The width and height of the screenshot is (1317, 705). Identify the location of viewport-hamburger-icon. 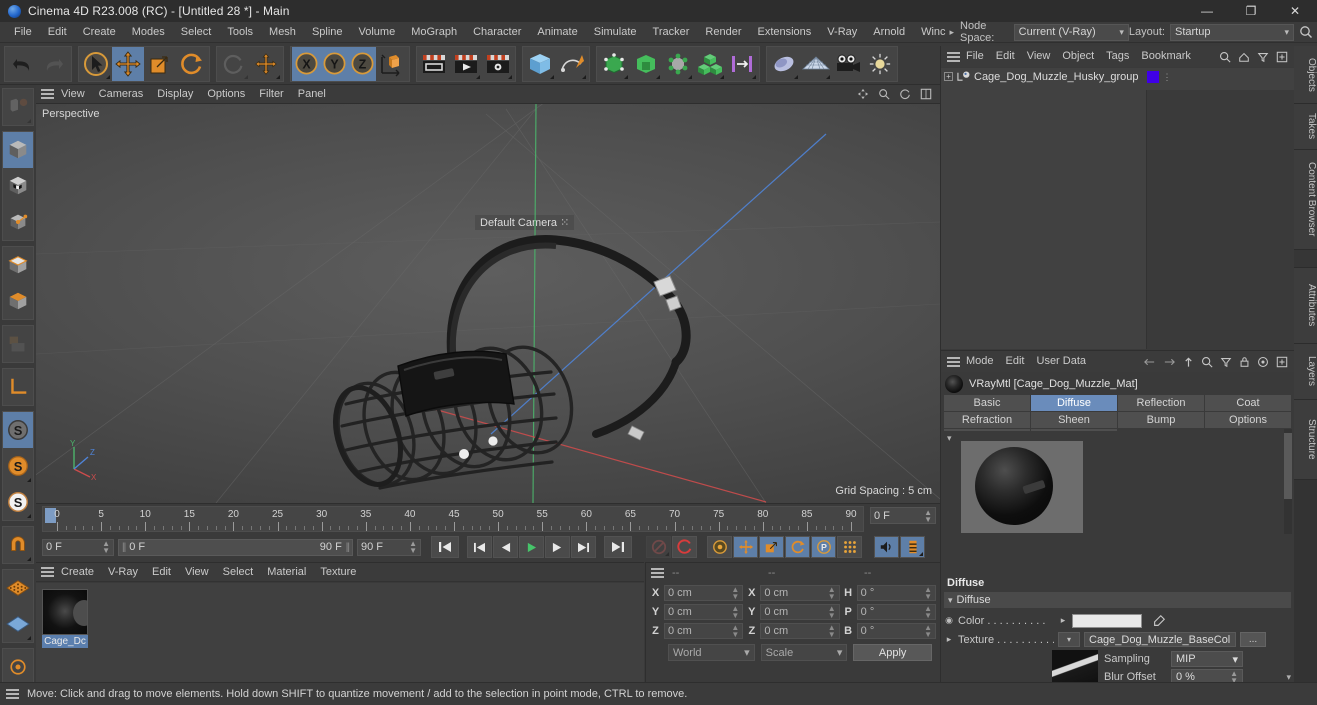
(47, 94).